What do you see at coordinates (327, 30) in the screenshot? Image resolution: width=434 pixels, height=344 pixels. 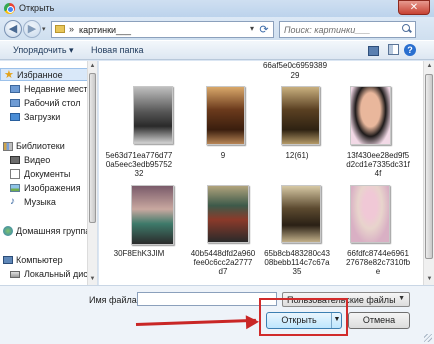 I see `search-placeholder: Поиск: картинки___` at bounding box center [327, 30].